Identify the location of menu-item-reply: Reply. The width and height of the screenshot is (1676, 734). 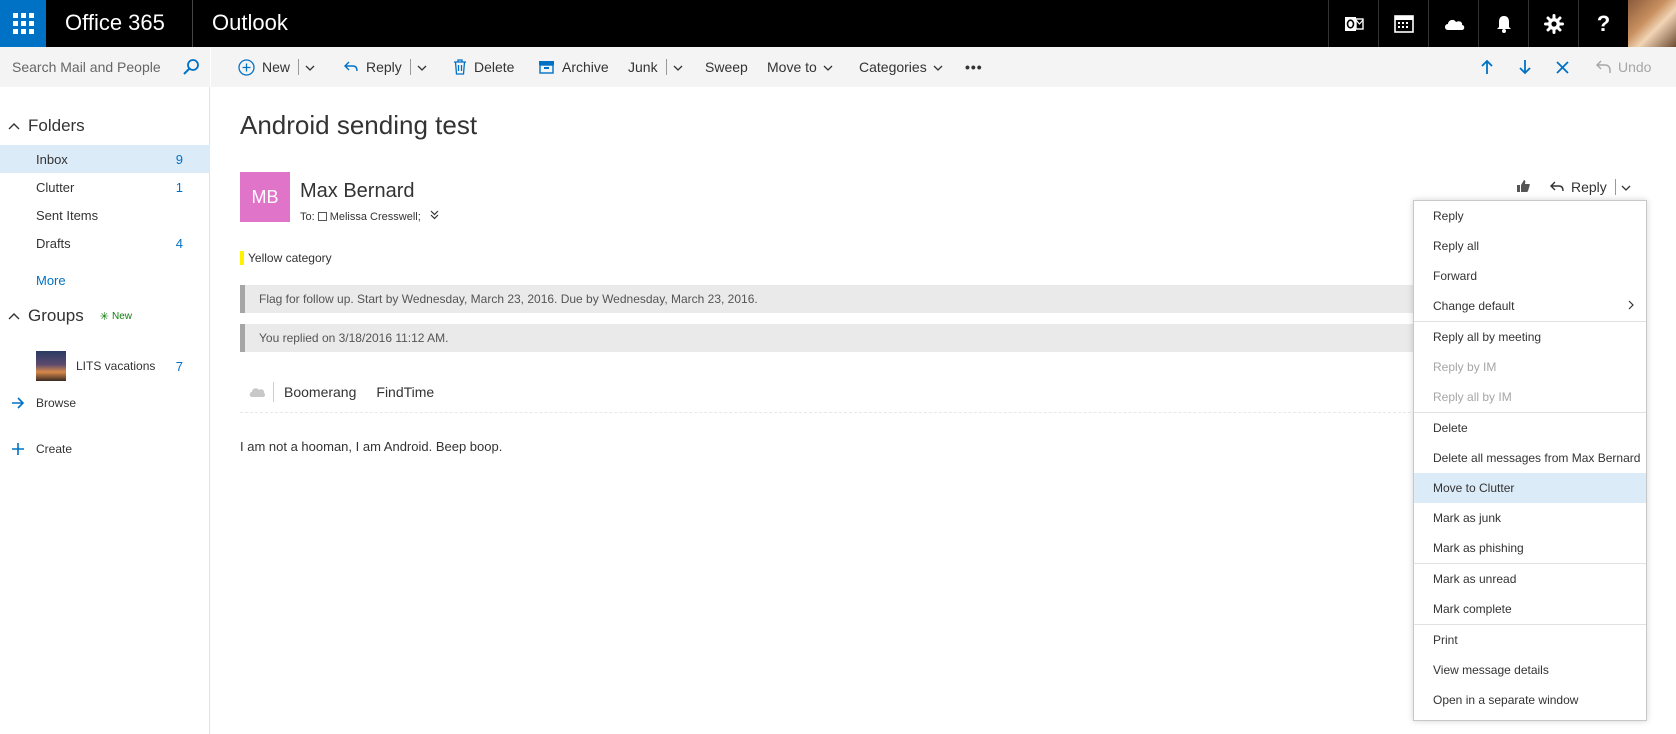
(1530, 216).